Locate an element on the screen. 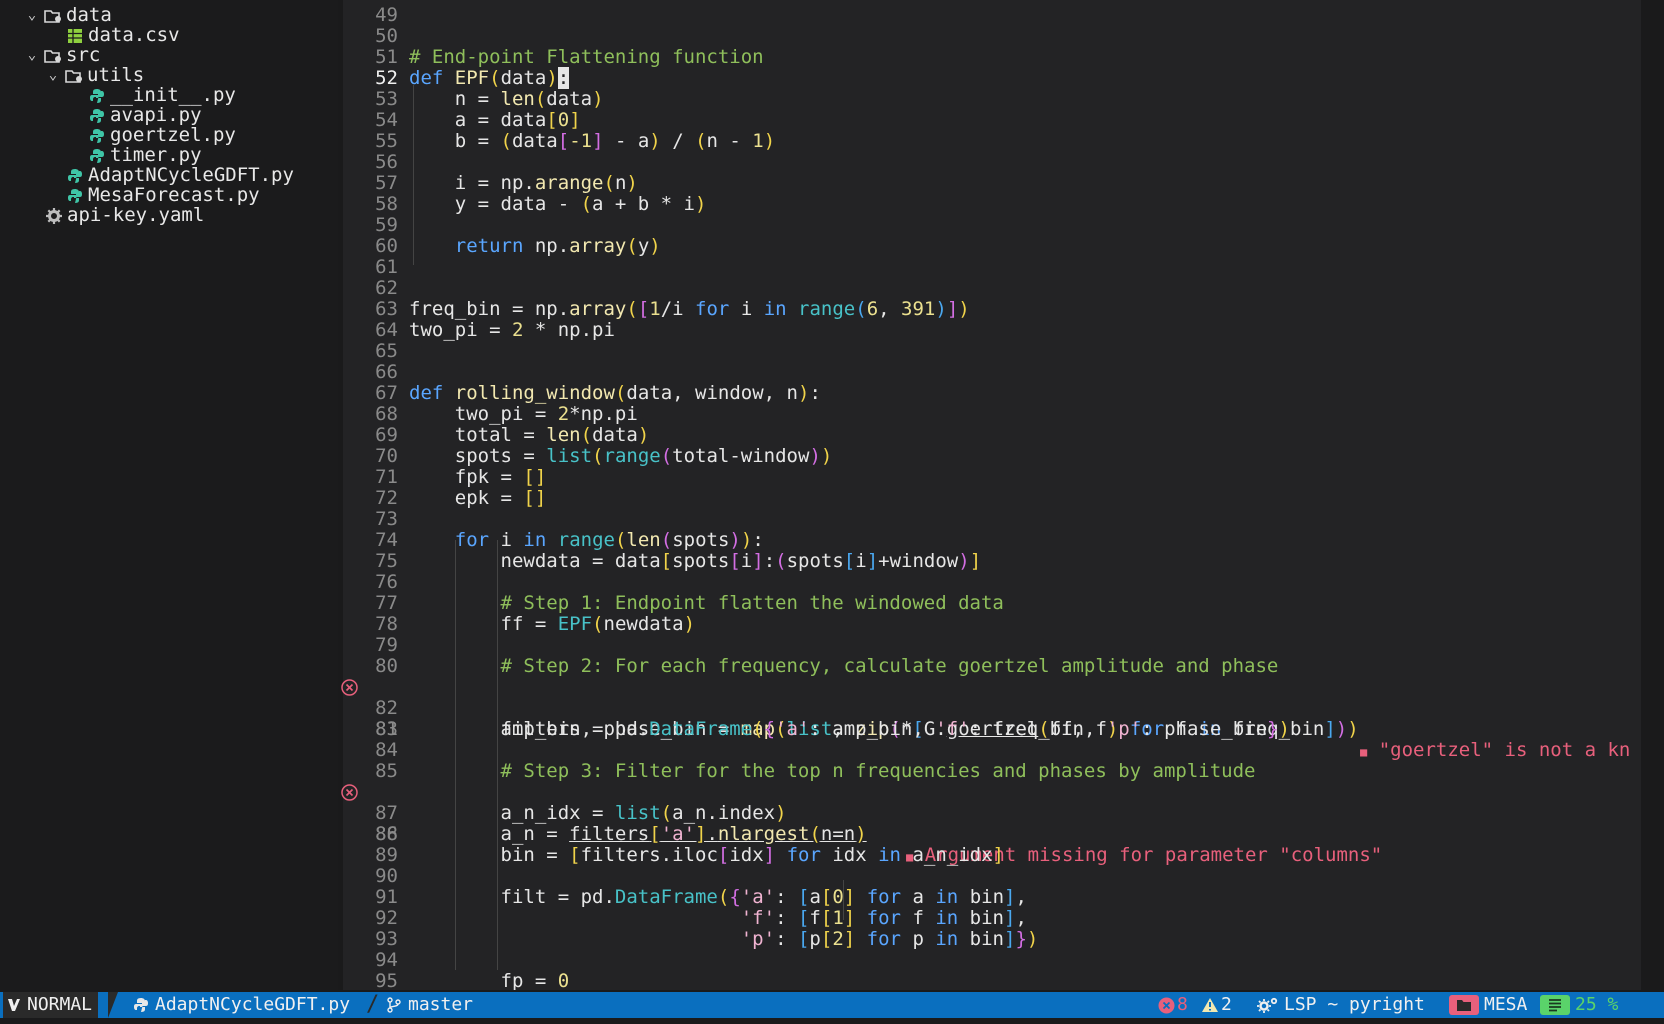  code-text: ff = EPF(newdata) is located at coordinates (552, 624).